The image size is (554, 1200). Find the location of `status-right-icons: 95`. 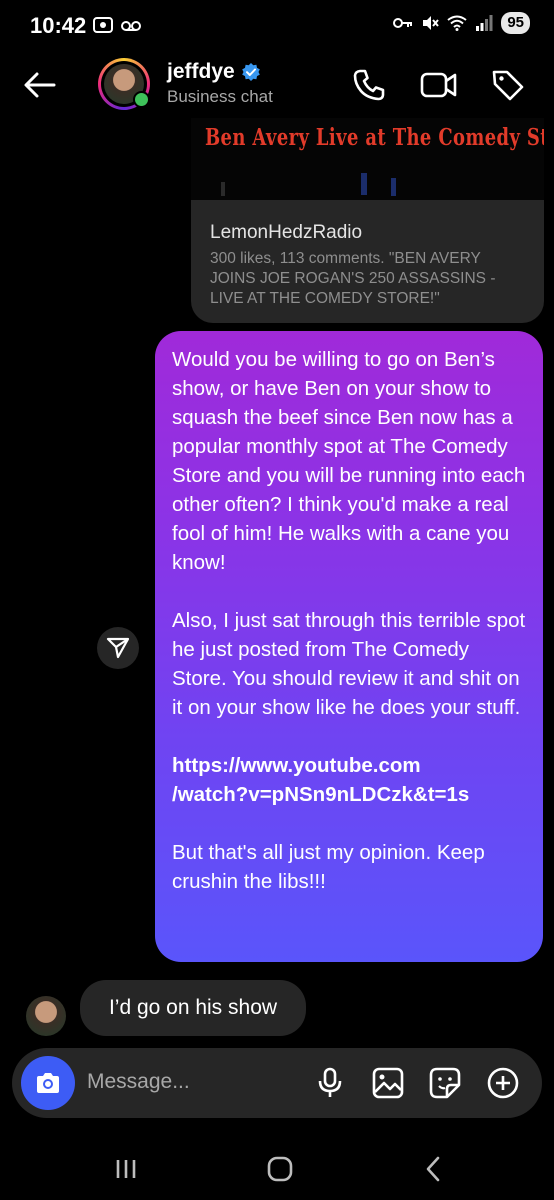

status-right-icons: 95 is located at coordinates (461, 23).